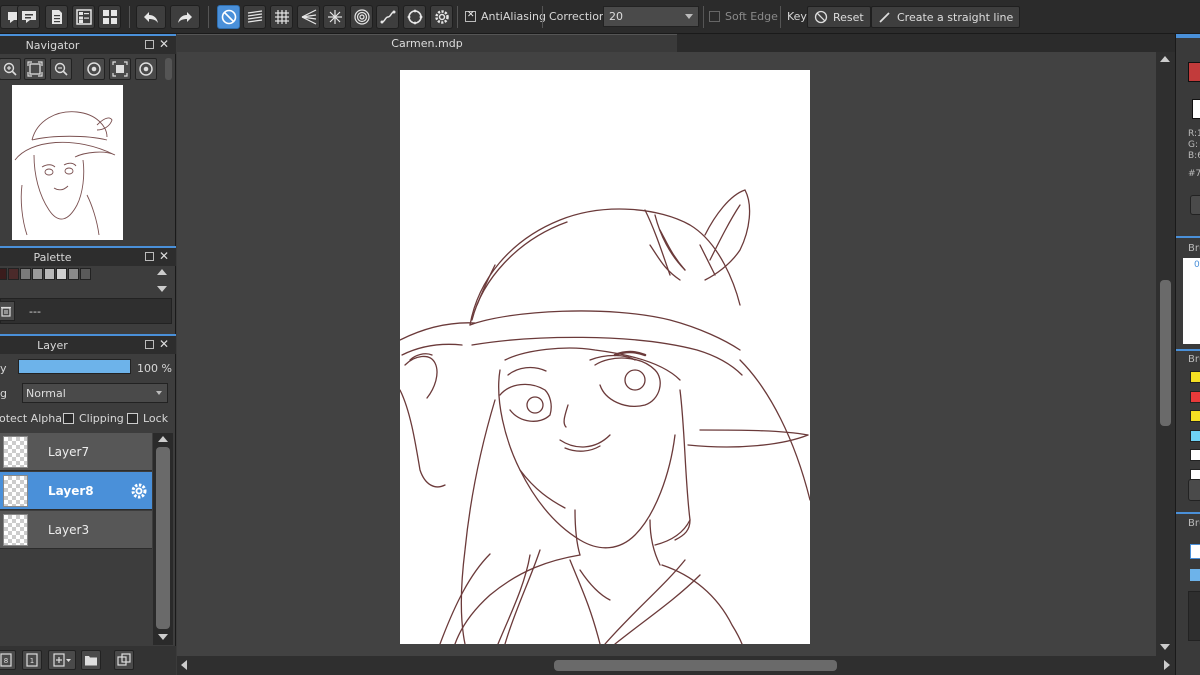 This screenshot has height=675, width=1200. I want to click on brush-size-list: 0, so click(1191, 301).